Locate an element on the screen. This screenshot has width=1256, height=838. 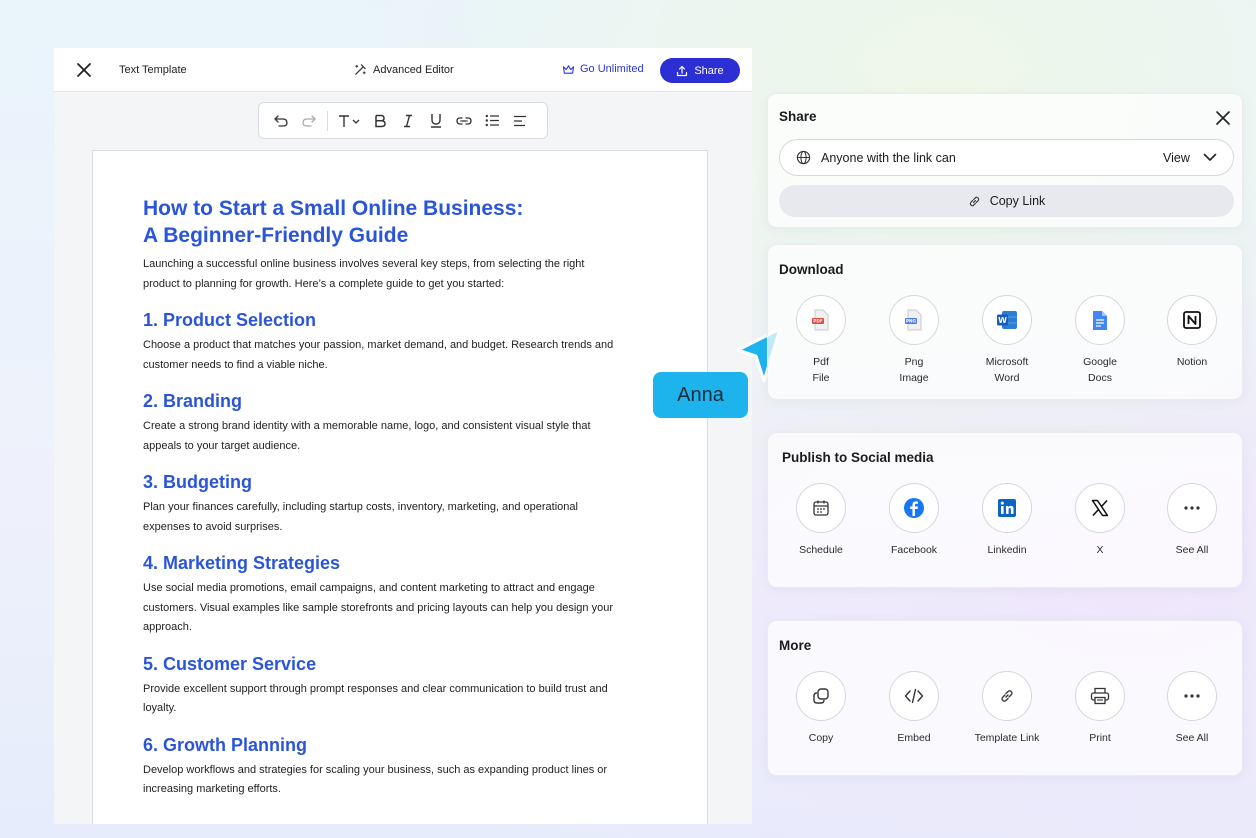
download-item-png: PNG Png Image is located at coordinates (914, 340).